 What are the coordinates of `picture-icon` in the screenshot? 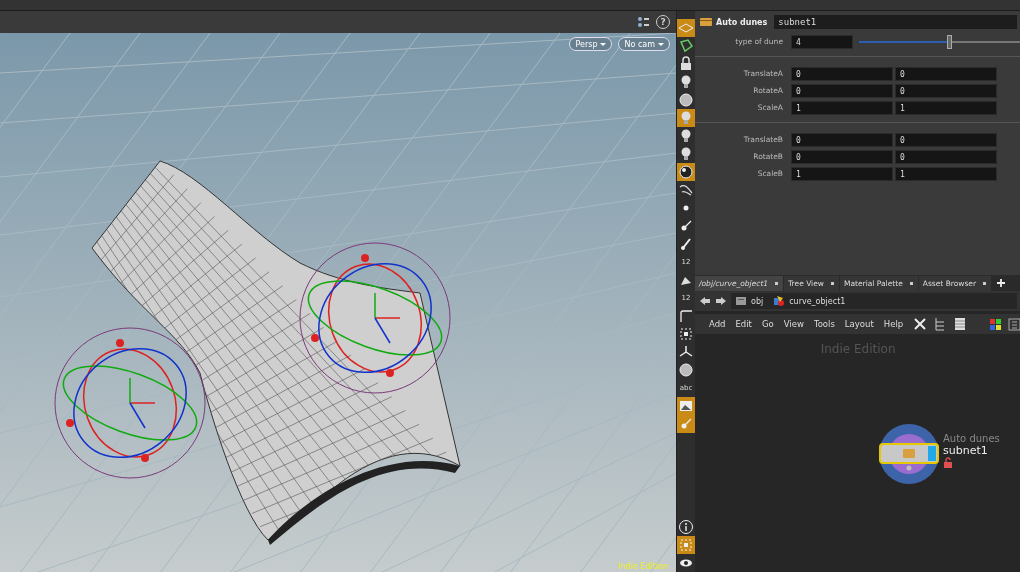 It's located at (686, 406).